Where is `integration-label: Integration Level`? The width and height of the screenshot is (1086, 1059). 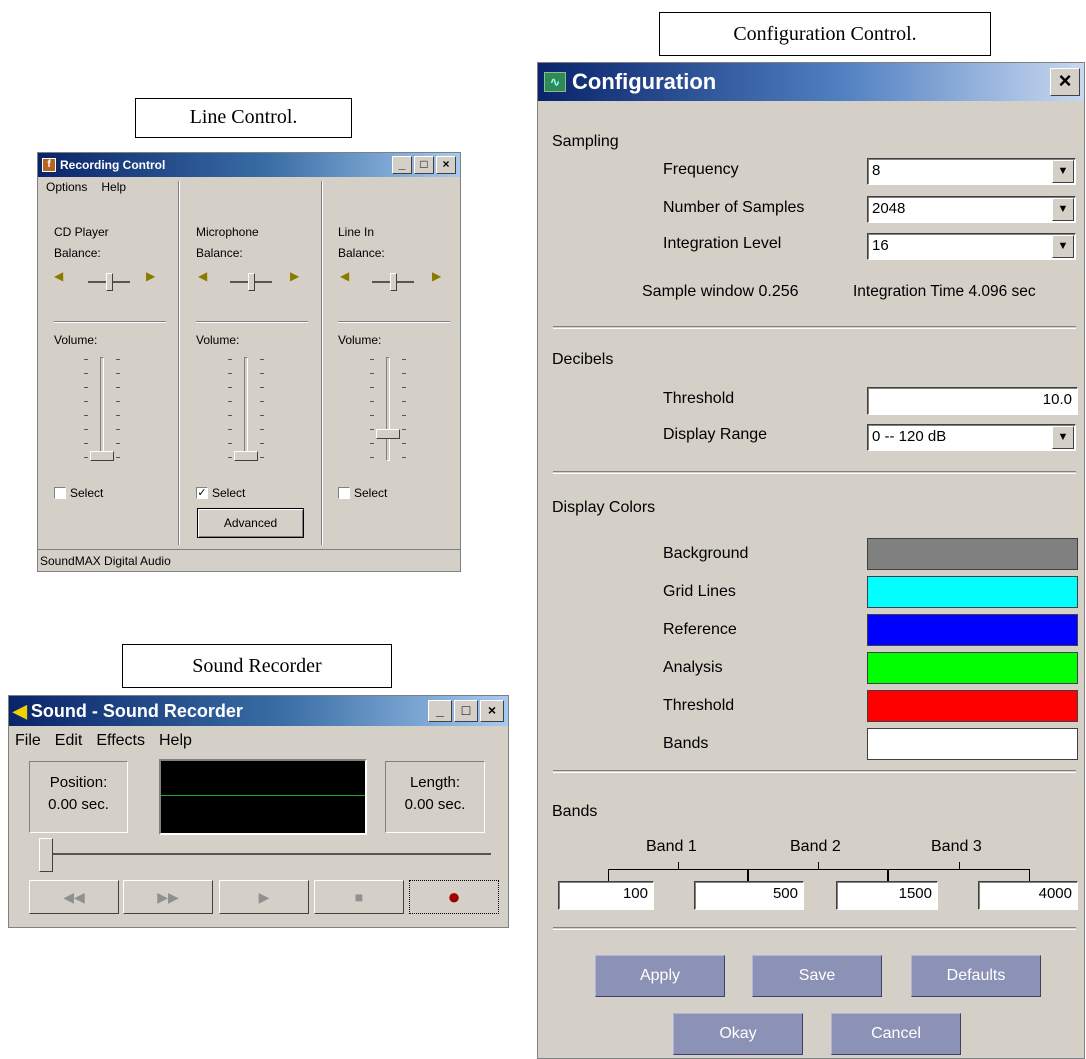
integration-label: Integration Level is located at coordinates (722, 243).